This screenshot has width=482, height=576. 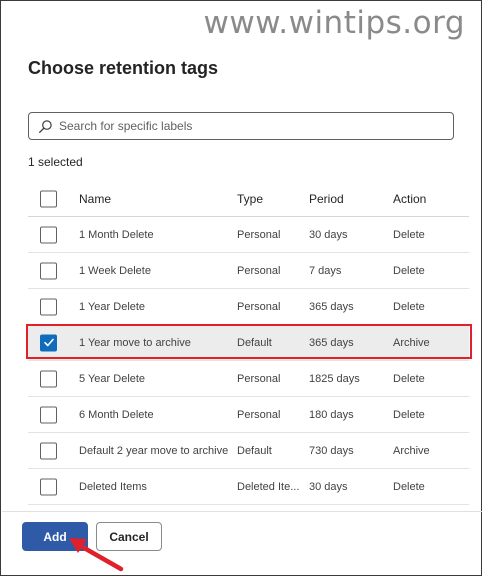 I want to click on table-row: Deleted Items Deleted Ite... 30 days Delete, so click(x=248, y=487).